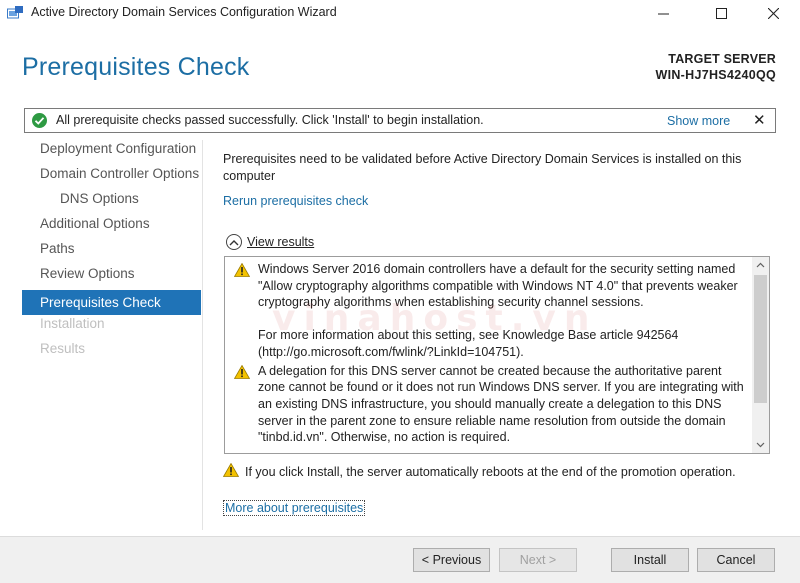 This screenshot has height=583, width=800. What do you see at coordinates (72, 323) in the screenshot?
I see `nav-item-installation: Installation` at bounding box center [72, 323].